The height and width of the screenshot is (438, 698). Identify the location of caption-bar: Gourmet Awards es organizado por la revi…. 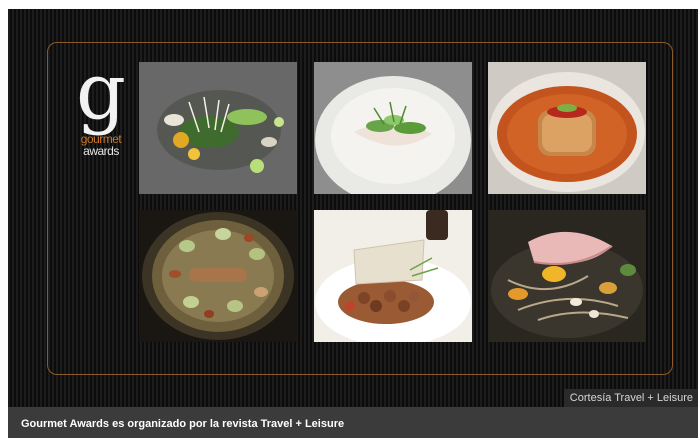
(353, 422).